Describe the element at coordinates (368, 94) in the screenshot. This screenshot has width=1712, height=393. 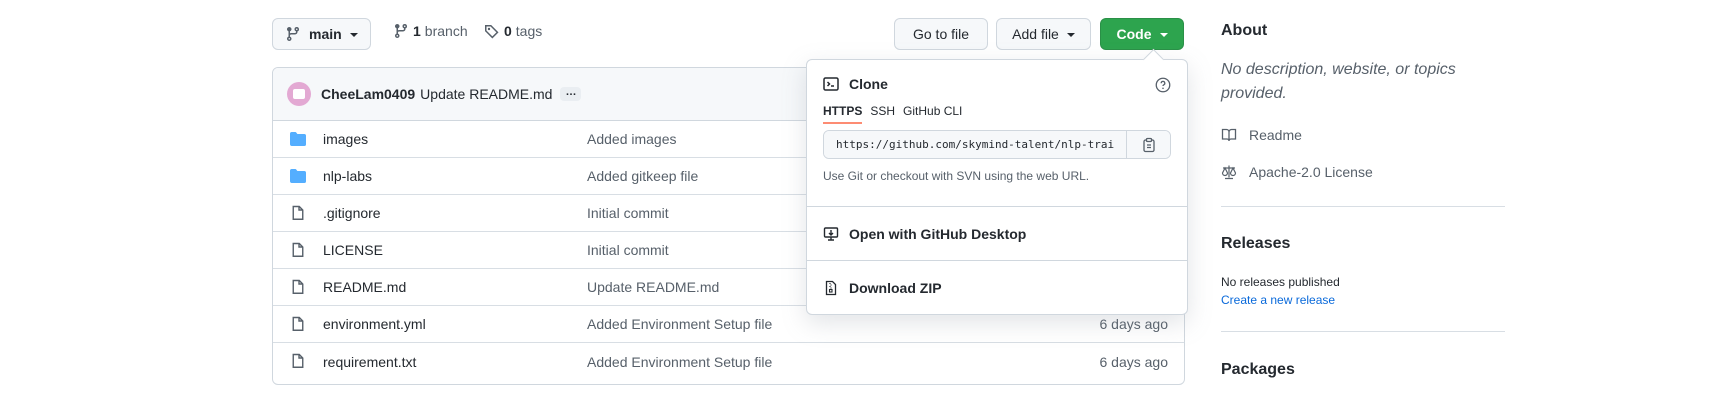
I see `commit-author: CheeLam0409` at that location.